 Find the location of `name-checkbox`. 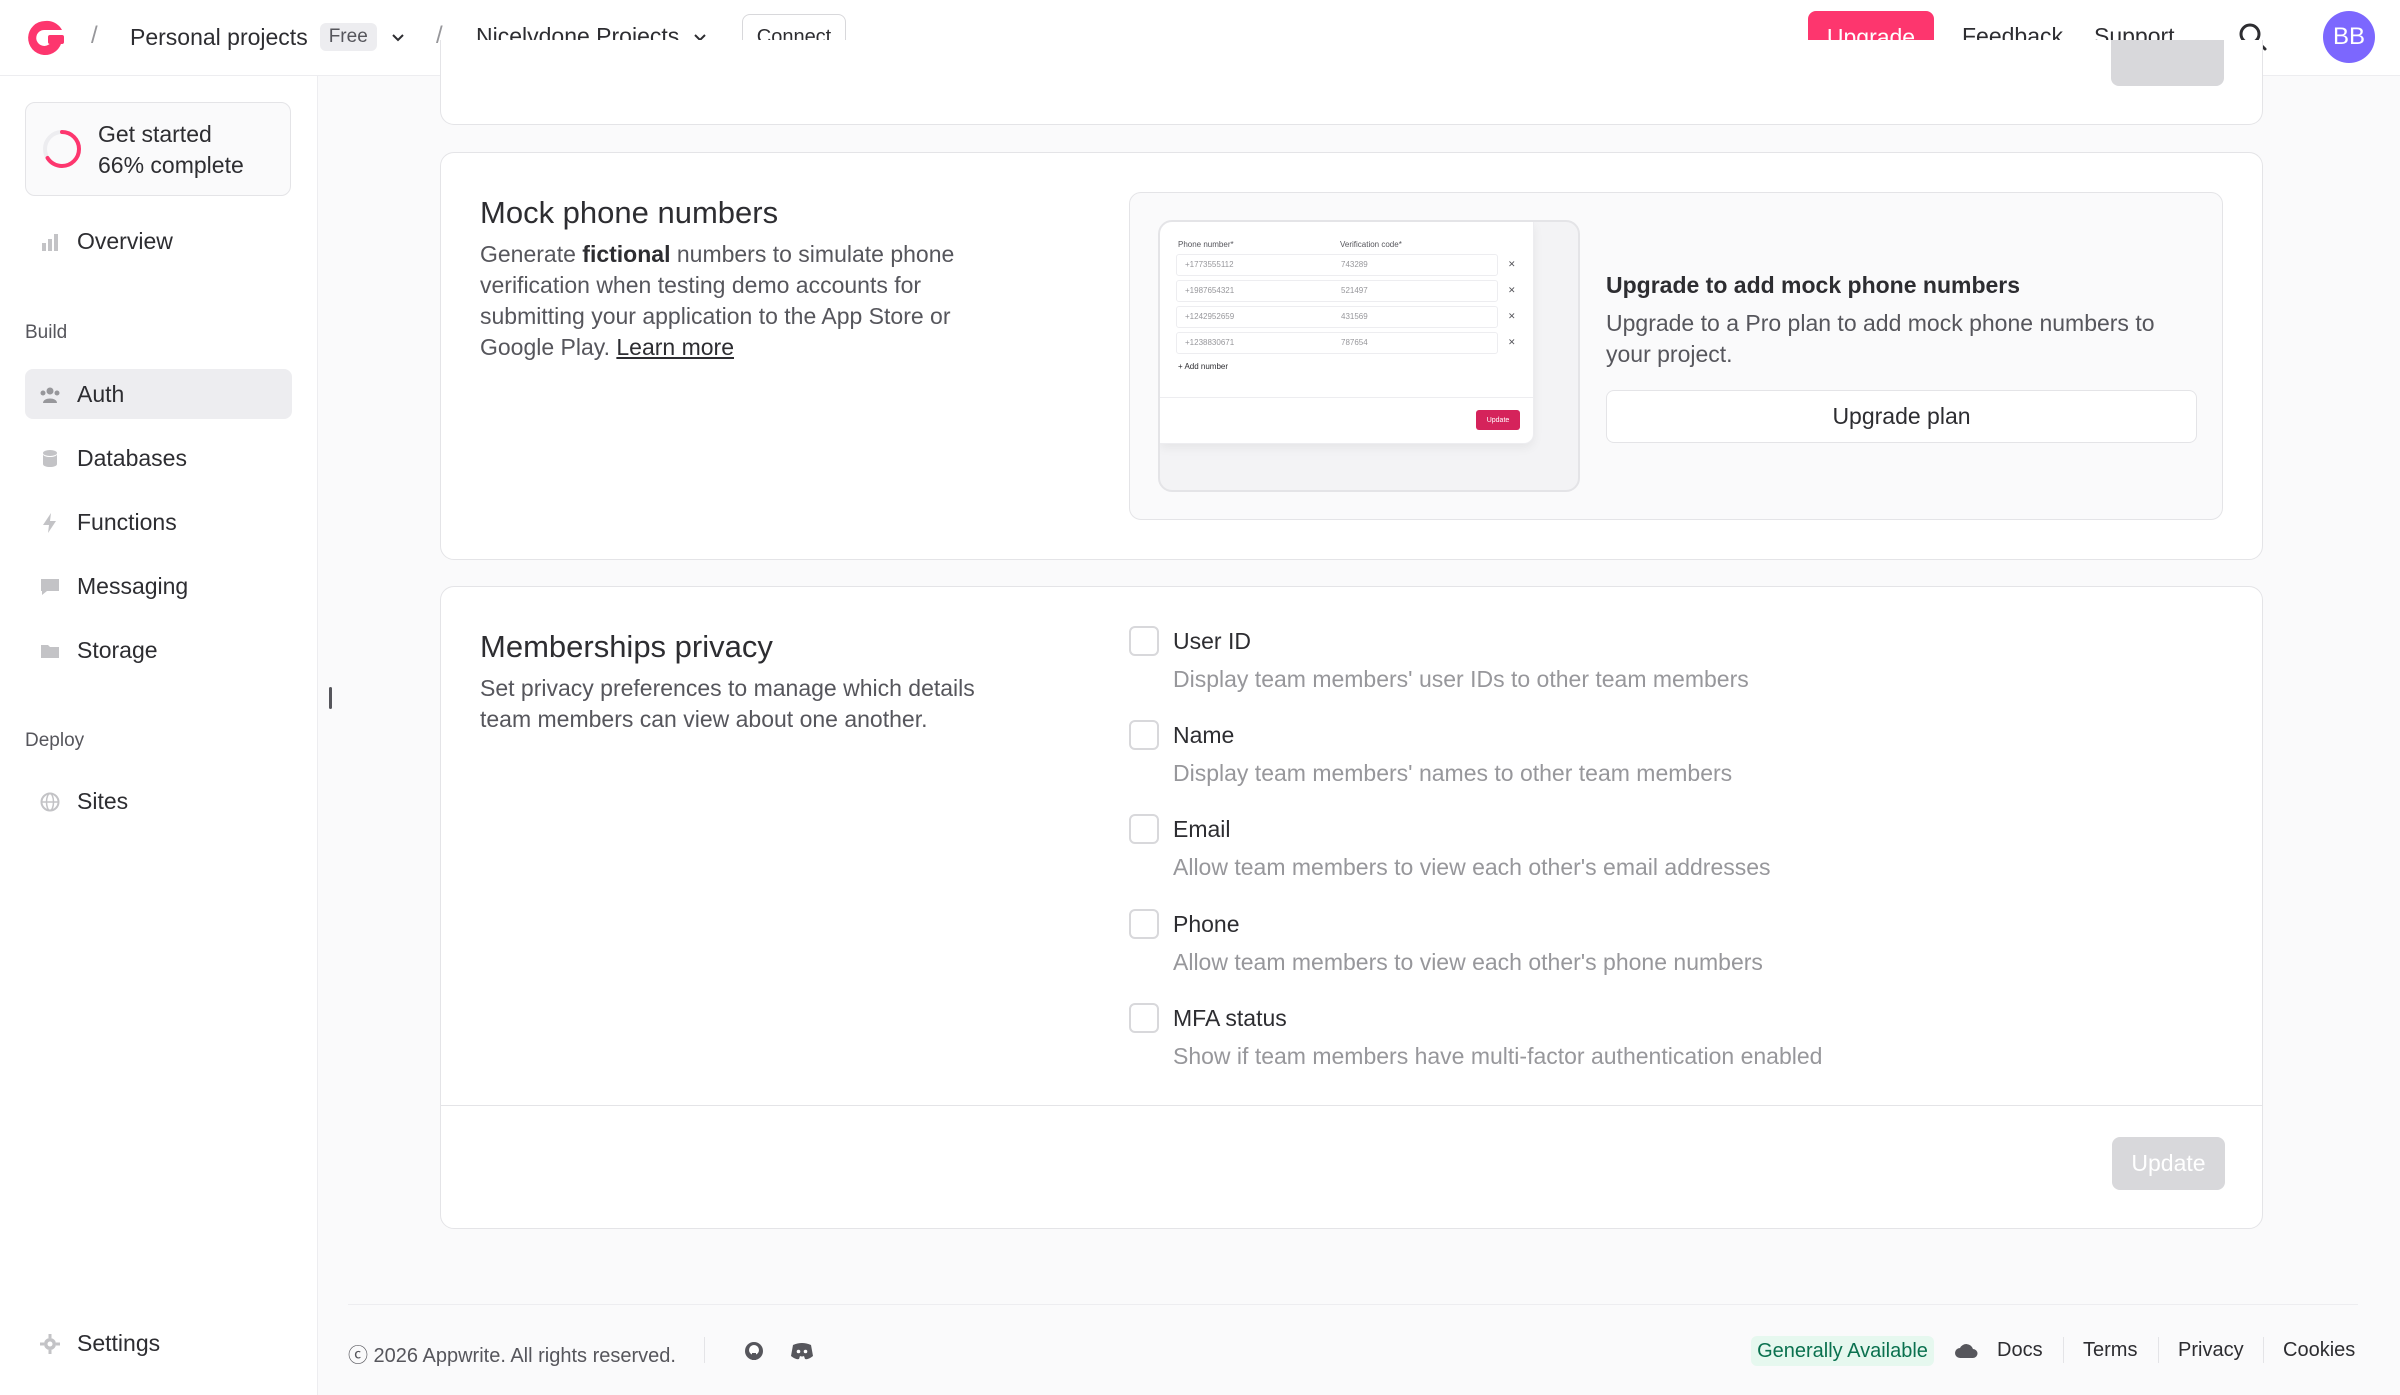

name-checkbox is located at coordinates (1144, 735).